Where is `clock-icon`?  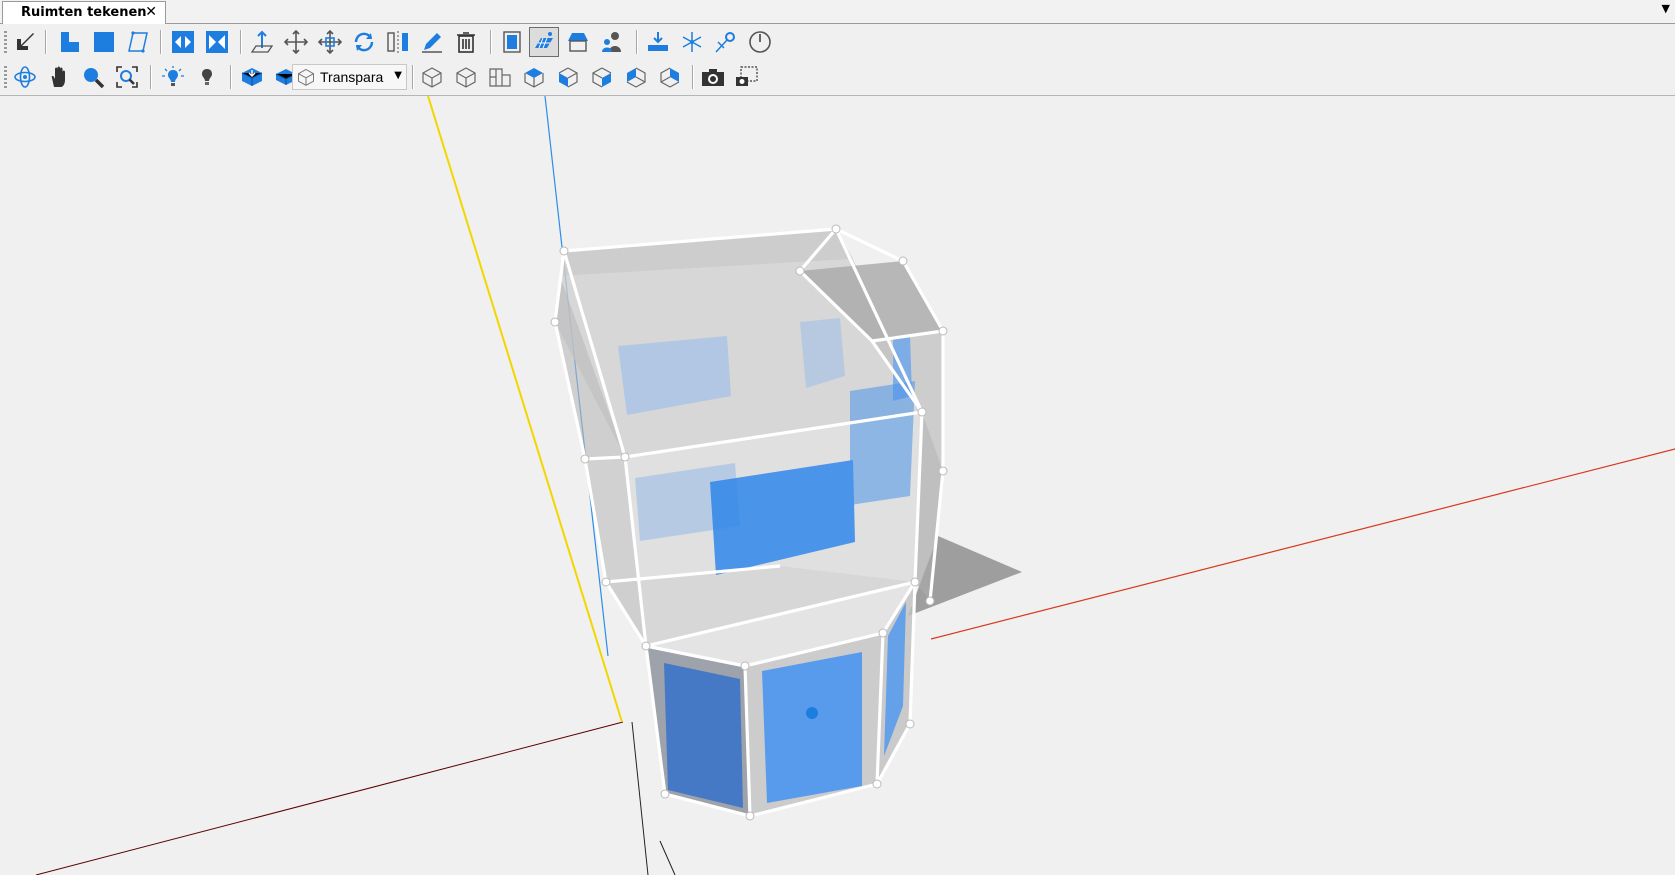
clock-icon is located at coordinates (760, 42).